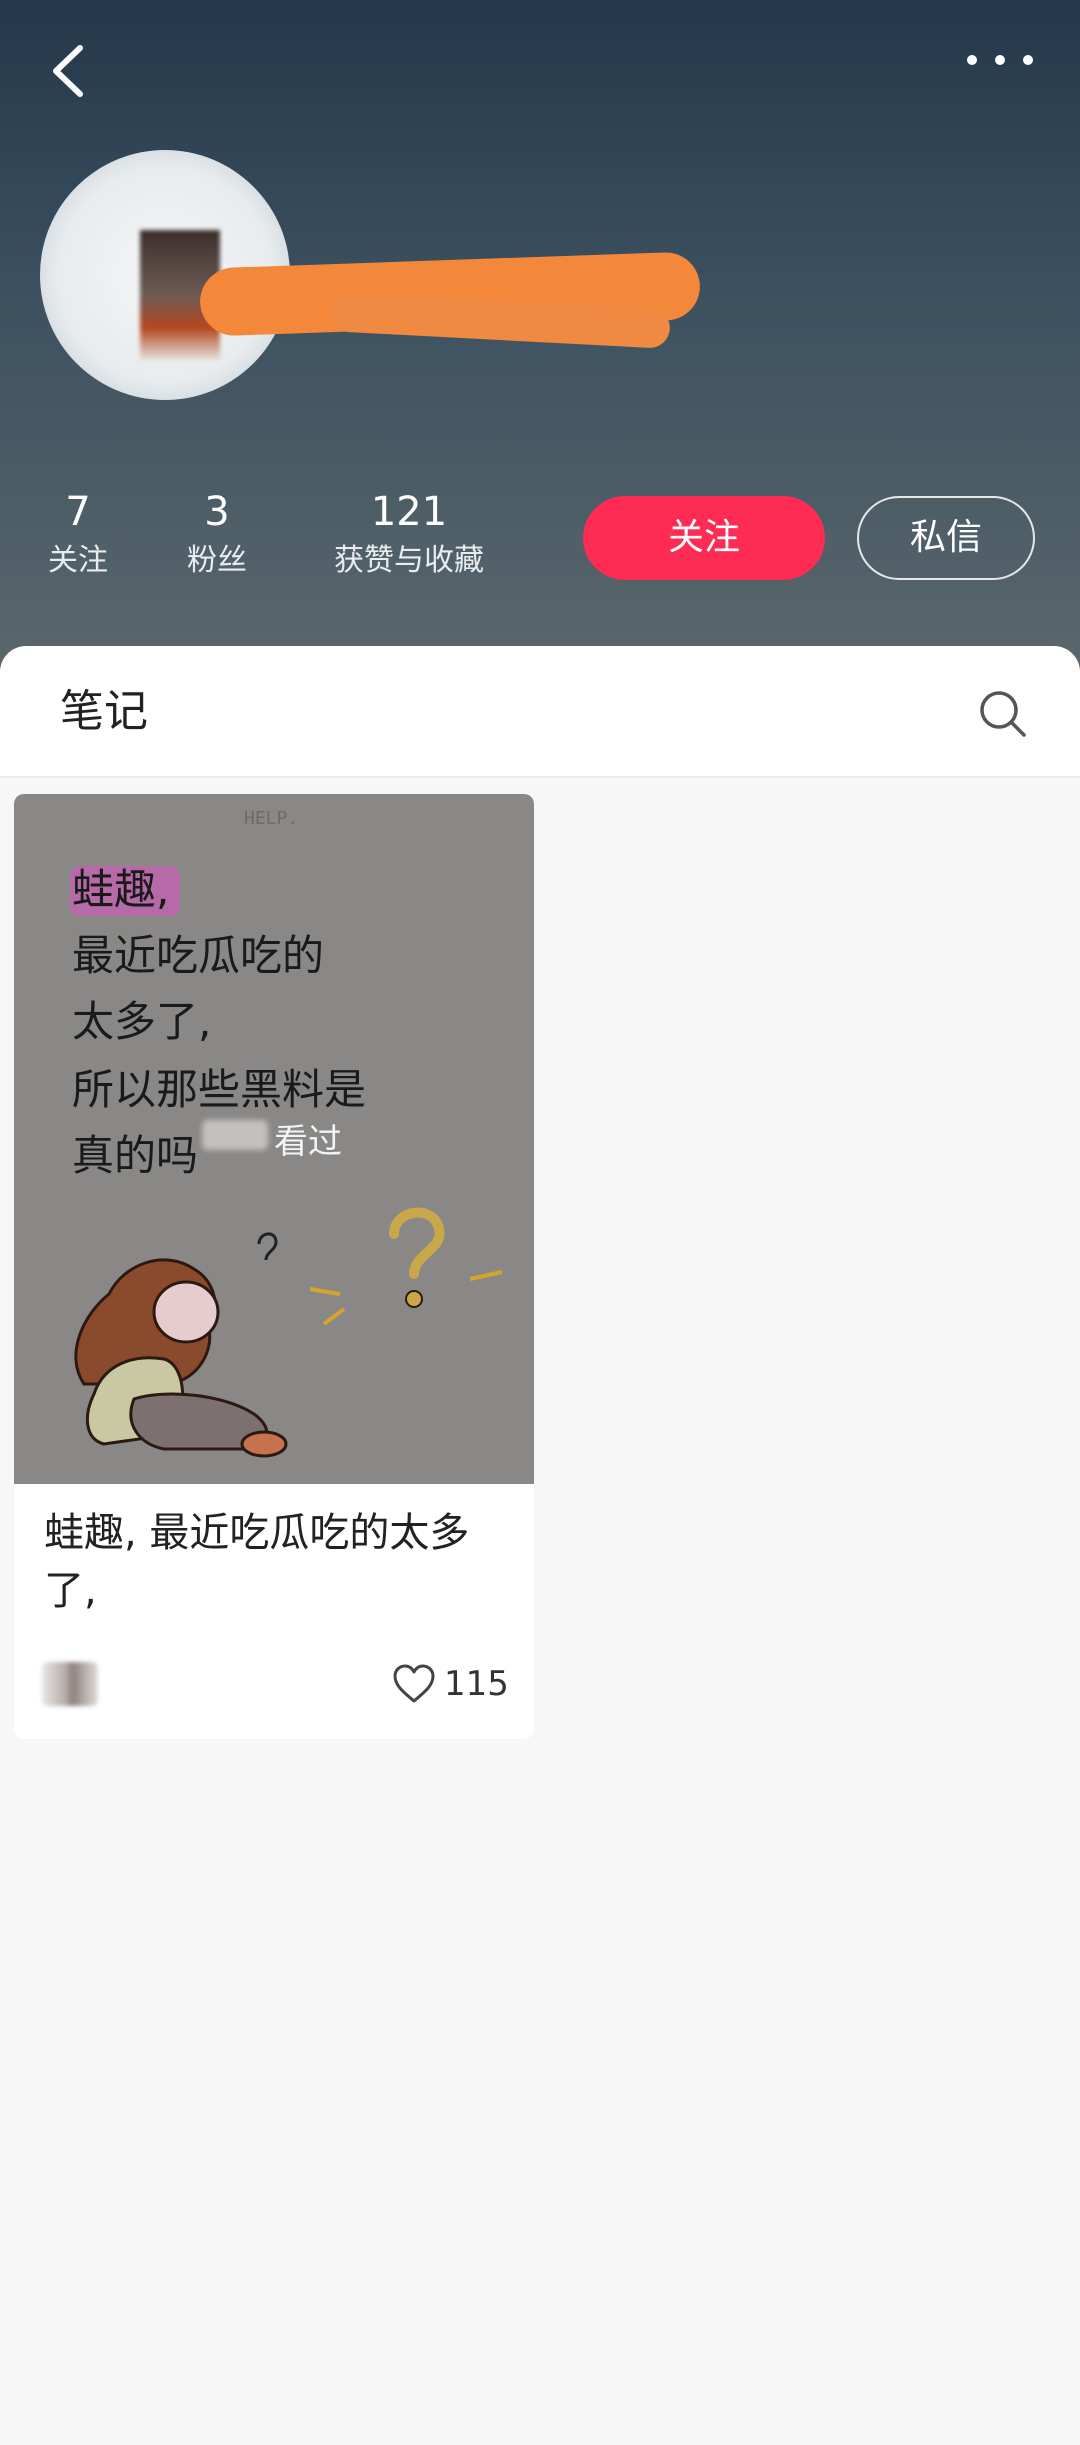  Describe the element at coordinates (217, 512) in the screenshot. I see `stat-fans-count: 3` at that location.